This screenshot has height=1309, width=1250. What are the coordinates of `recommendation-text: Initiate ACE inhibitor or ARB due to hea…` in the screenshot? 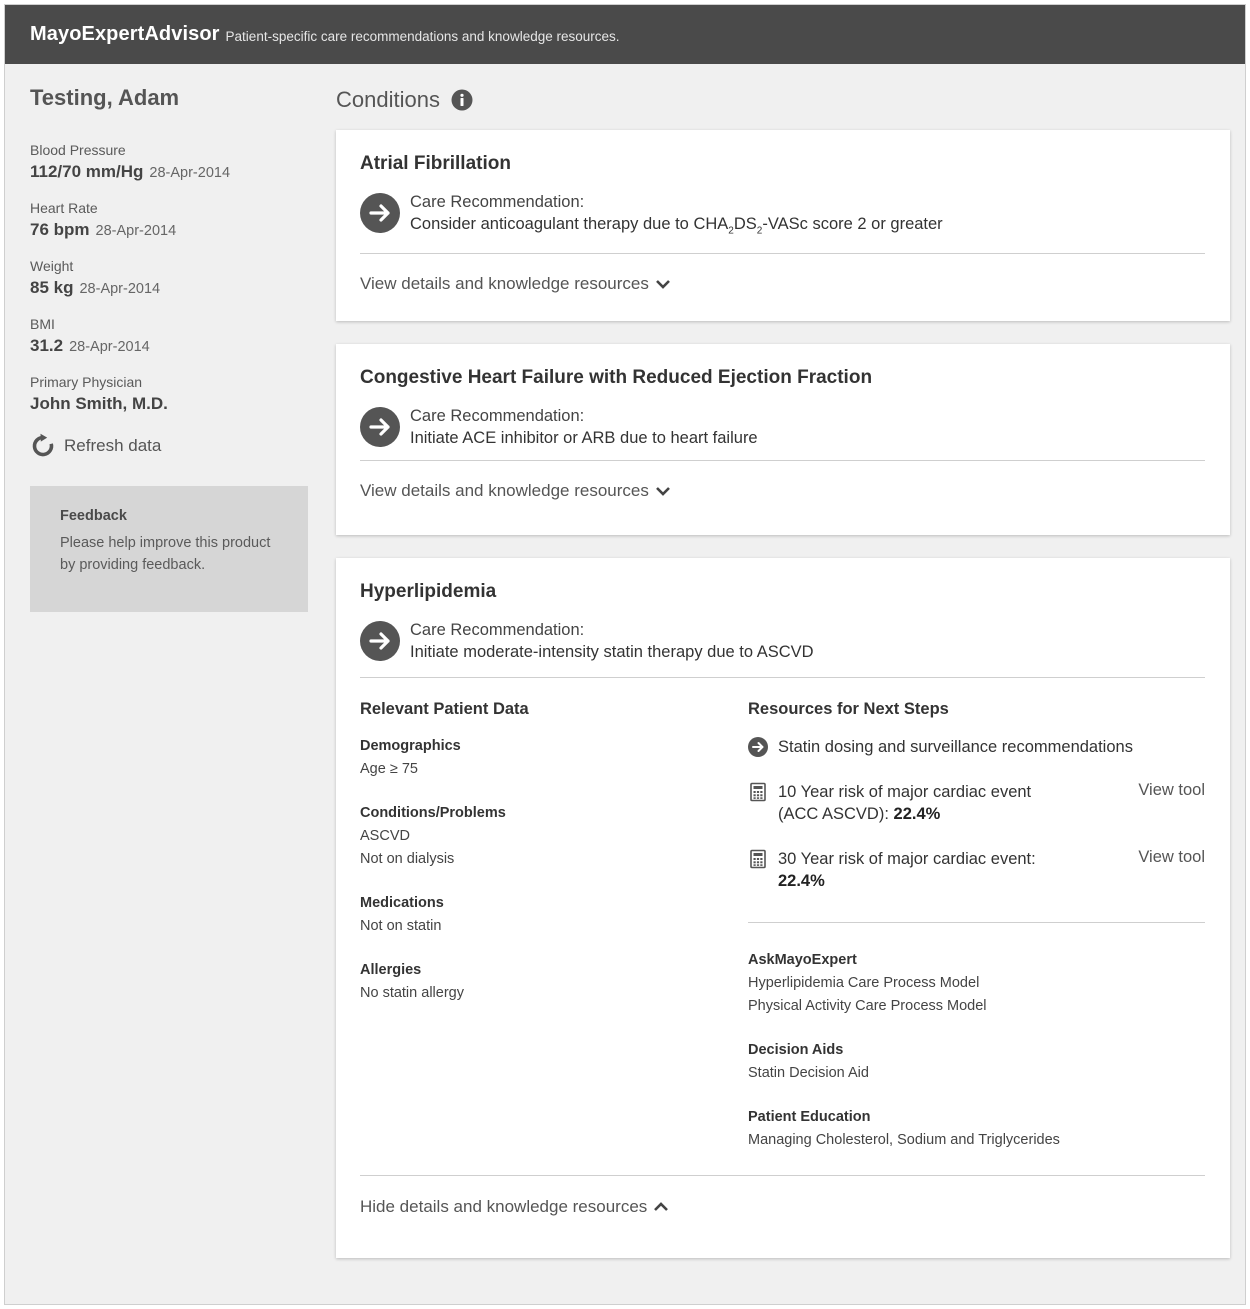 It's located at (584, 438).